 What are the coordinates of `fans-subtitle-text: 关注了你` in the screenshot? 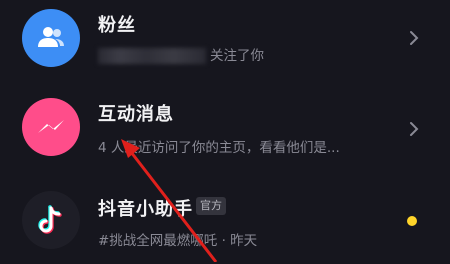 It's located at (237, 56).